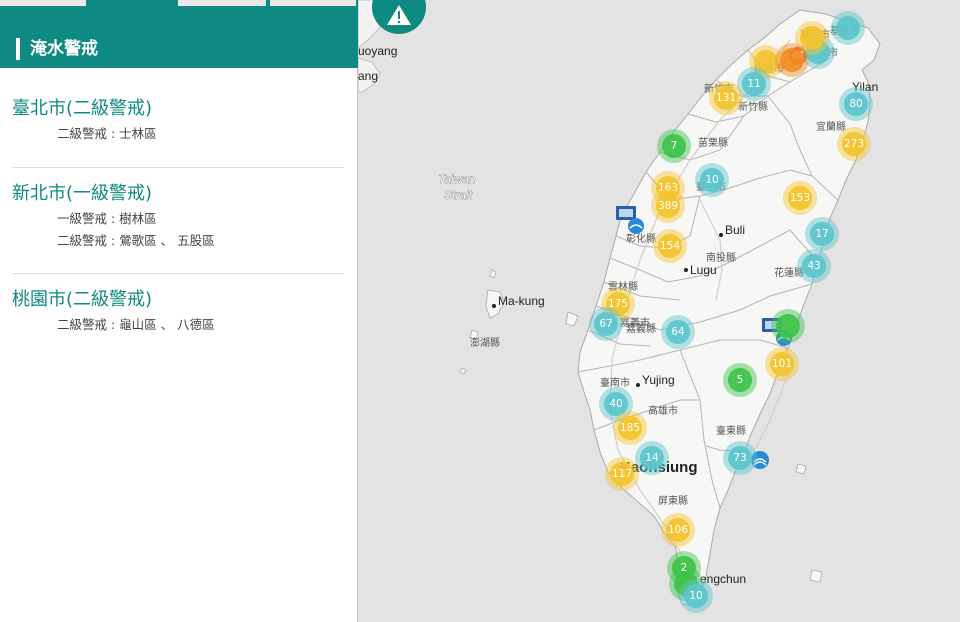 The image size is (960, 622). I want to click on place-label: 屏東縣, so click(673, 500).